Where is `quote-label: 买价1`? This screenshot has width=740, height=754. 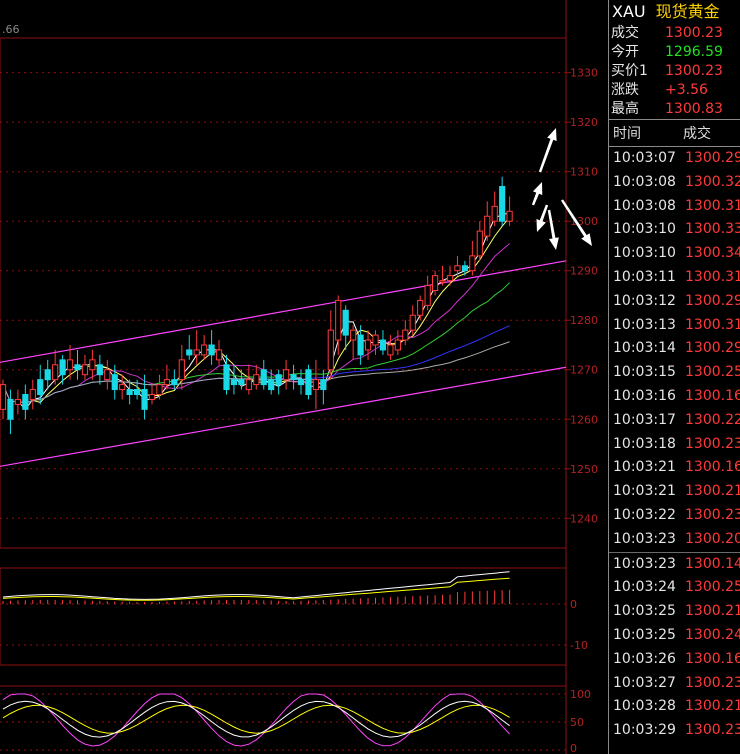
quote-label: 买价1 is located at coordinates (629, 71).